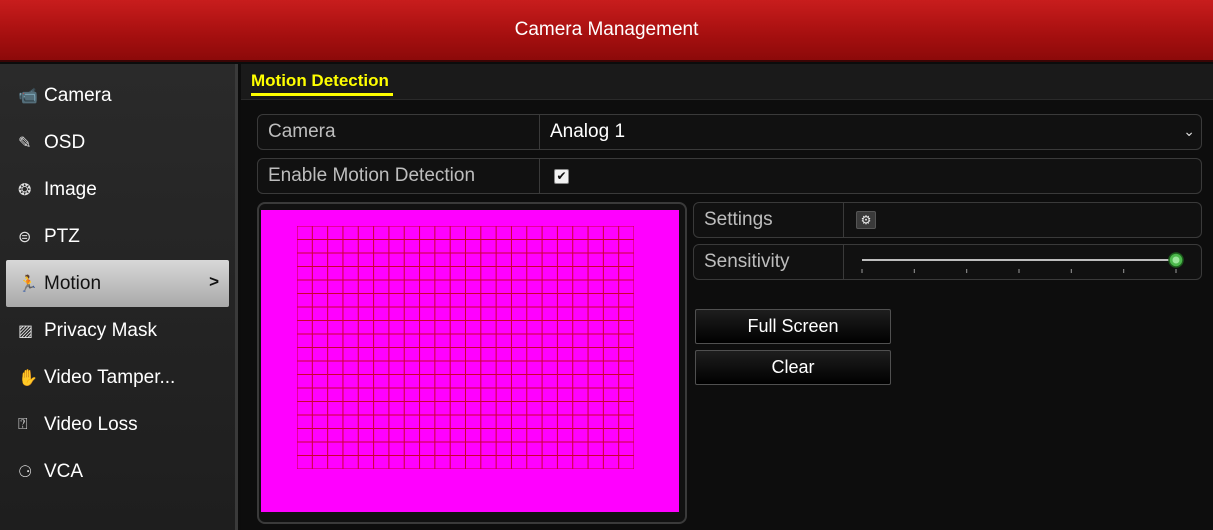 This screenshot has height=530, width=1213. What do you see at coordinates (1176, 260) in the screenshot?
I see `slider-knob-center` at bounding box center [1176, 260].